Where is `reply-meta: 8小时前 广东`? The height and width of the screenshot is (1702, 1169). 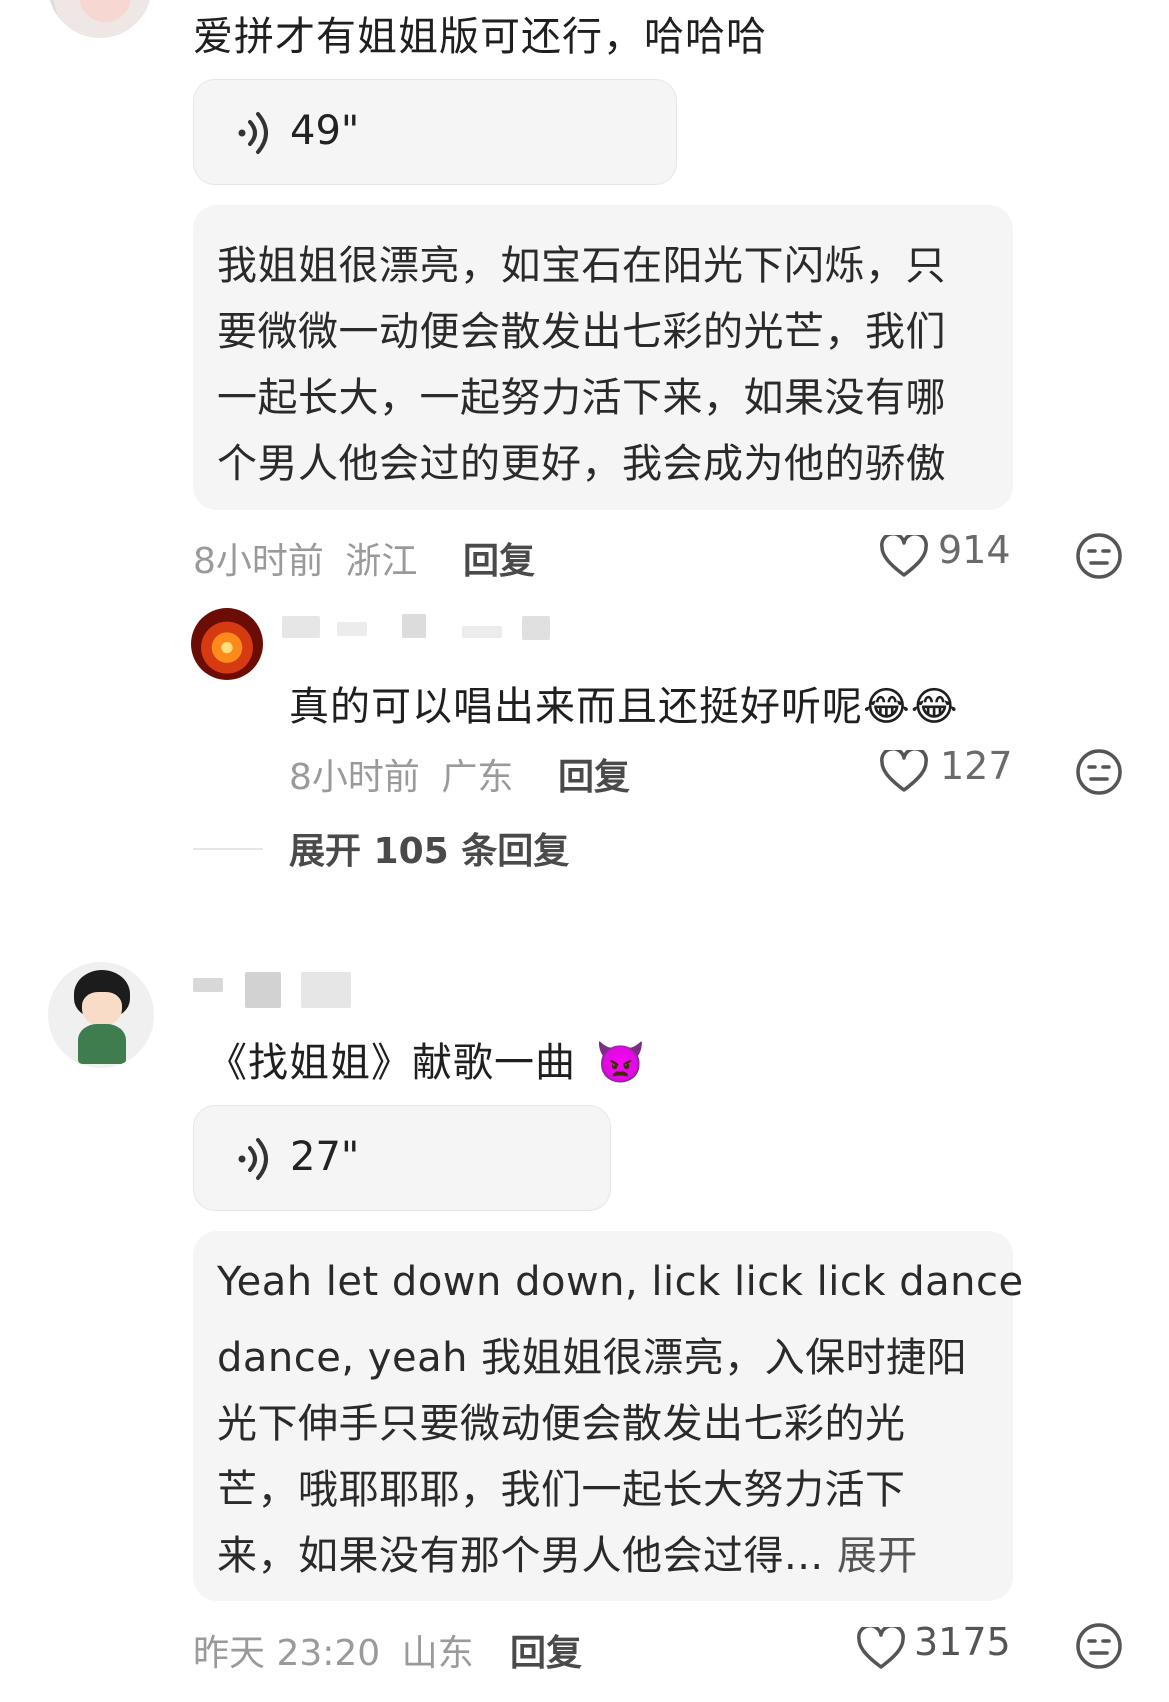 reply-meta: 8小时前 广东 is located at coordinates (401, 774).